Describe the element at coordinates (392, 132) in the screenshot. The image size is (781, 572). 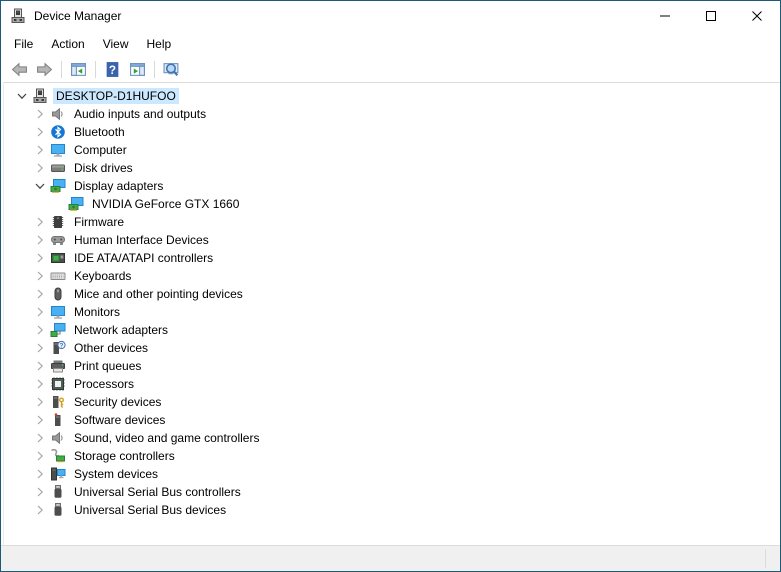
I see `tree-item-bluetooth: Bluetooth` at that location.